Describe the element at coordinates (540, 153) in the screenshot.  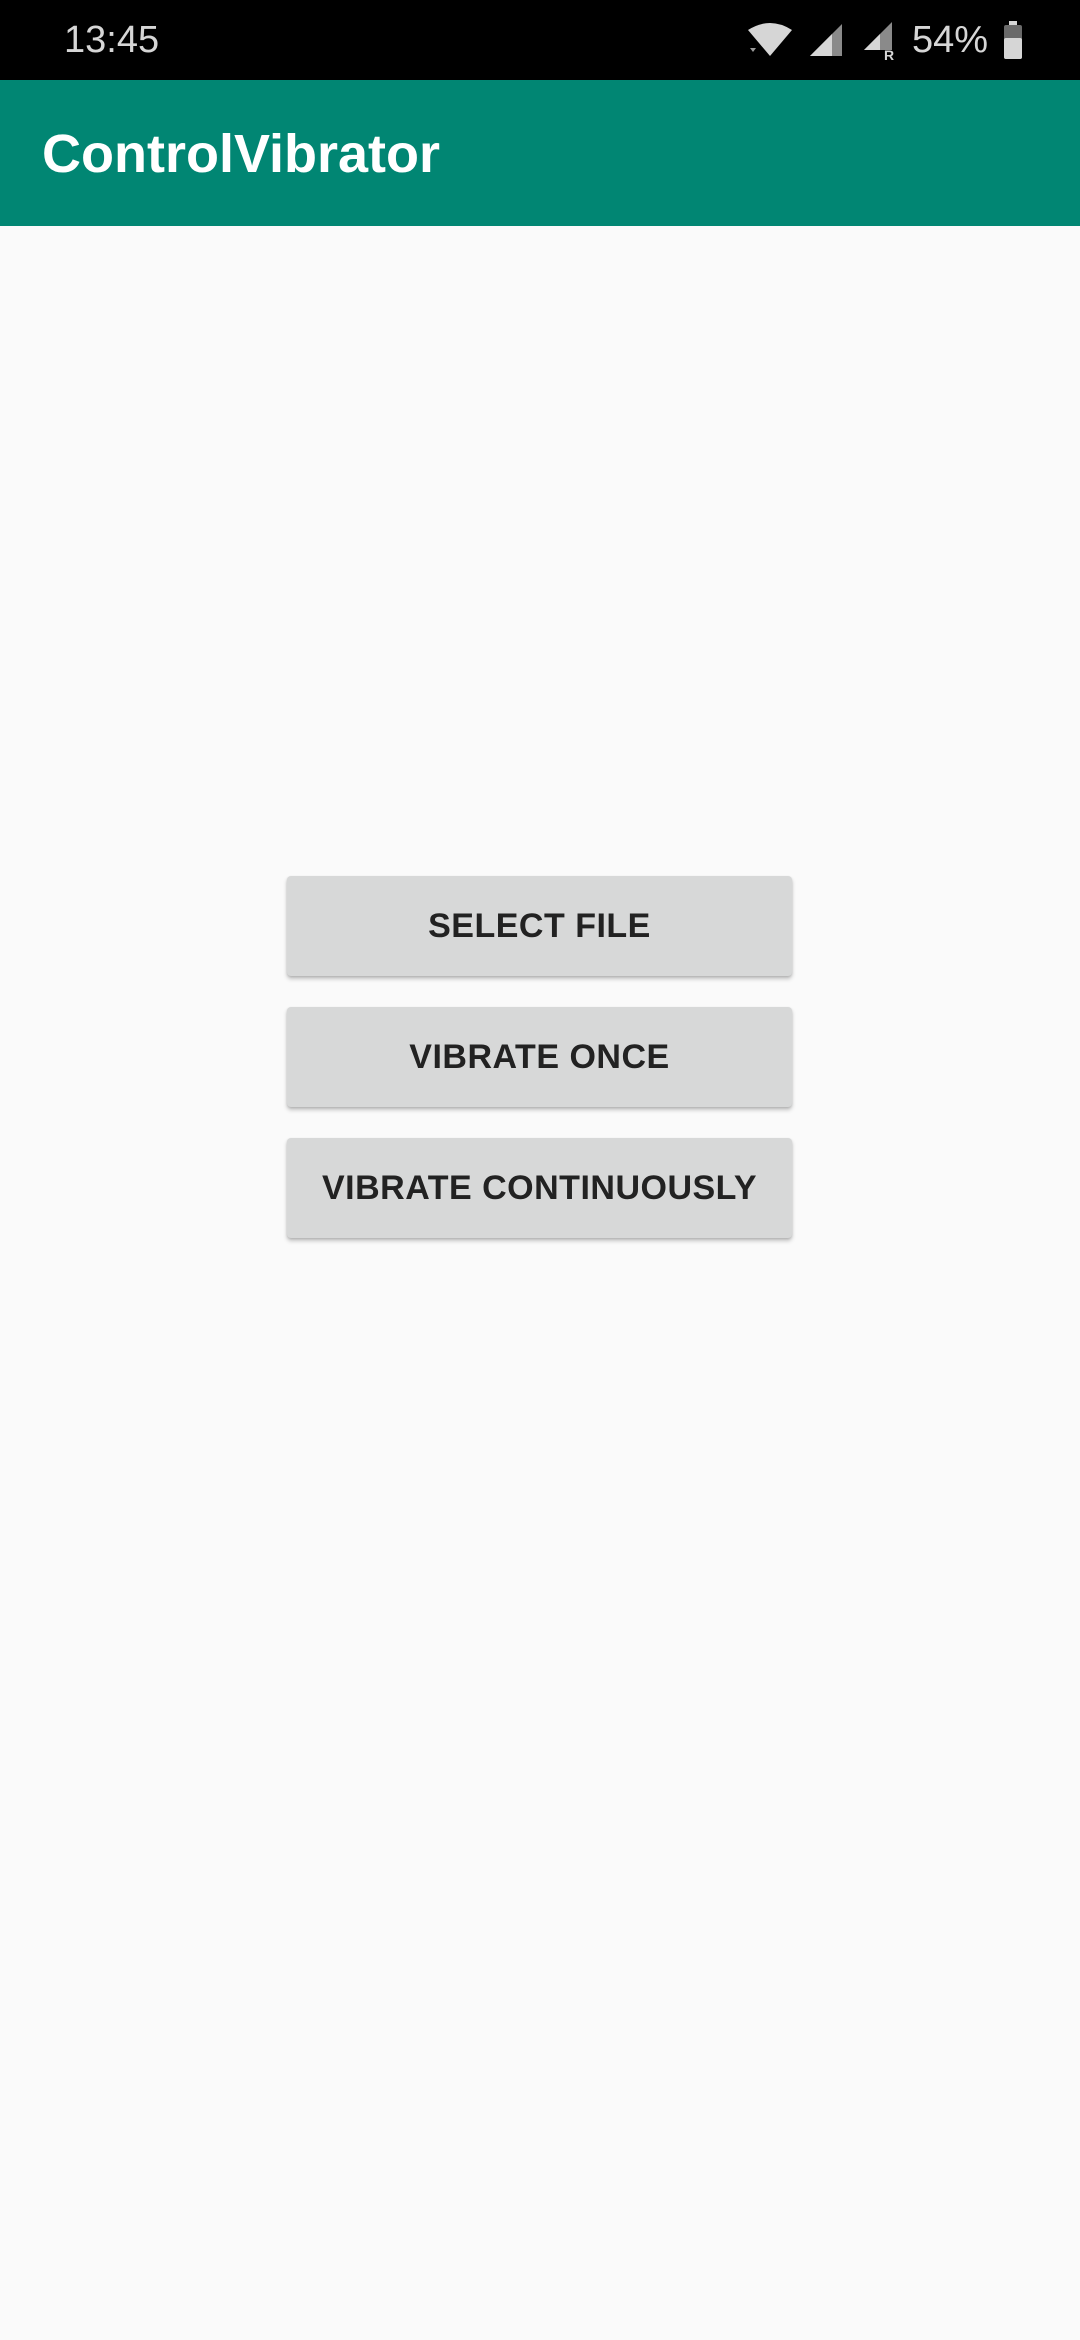
I see `app-bar: ControlVibrator` at that location.